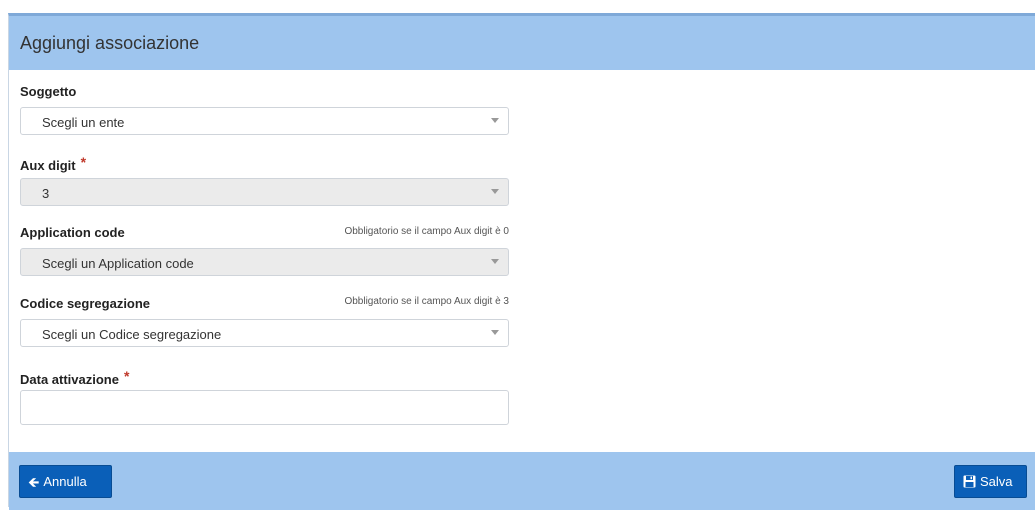 This screenshot has height=510, width=1035. I want to click on soggetto-select: Scegli un ente, so click(264, 121).